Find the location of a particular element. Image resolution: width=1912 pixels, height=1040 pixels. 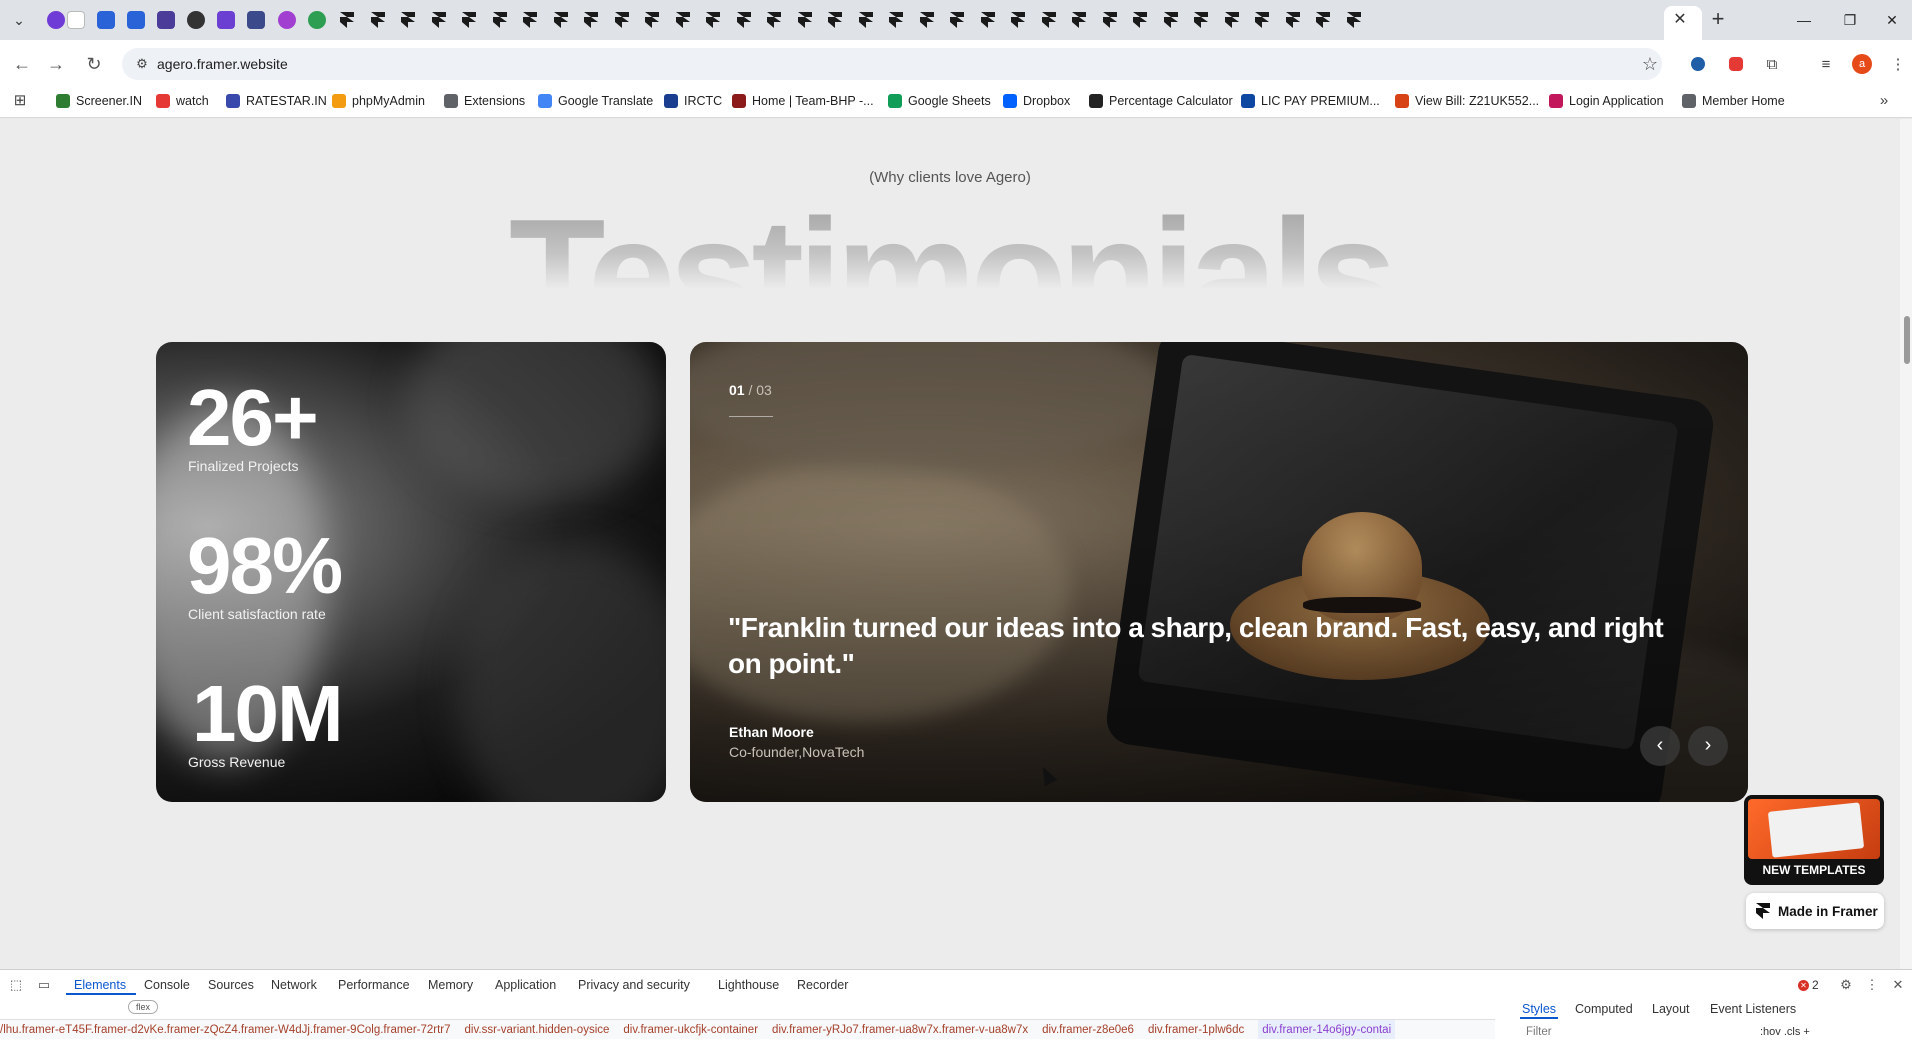

bookmark-item: Extensions is located at coordinates (484, 101).